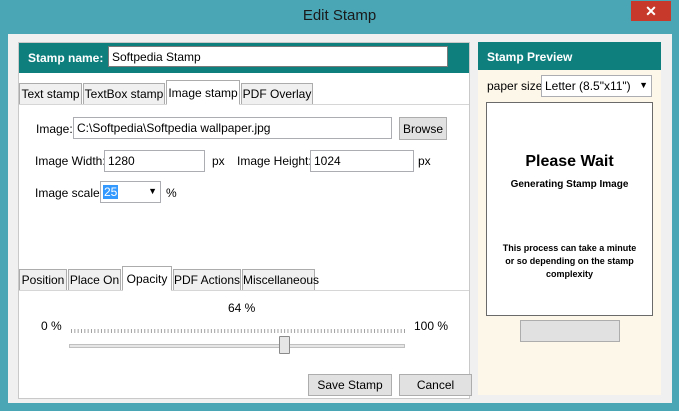 This screenshot has width=679, height=411. What do you see at coordinates (218, 161) in the screenshot?
I see `image-width-unit: px` at bounding box center [218, 161].